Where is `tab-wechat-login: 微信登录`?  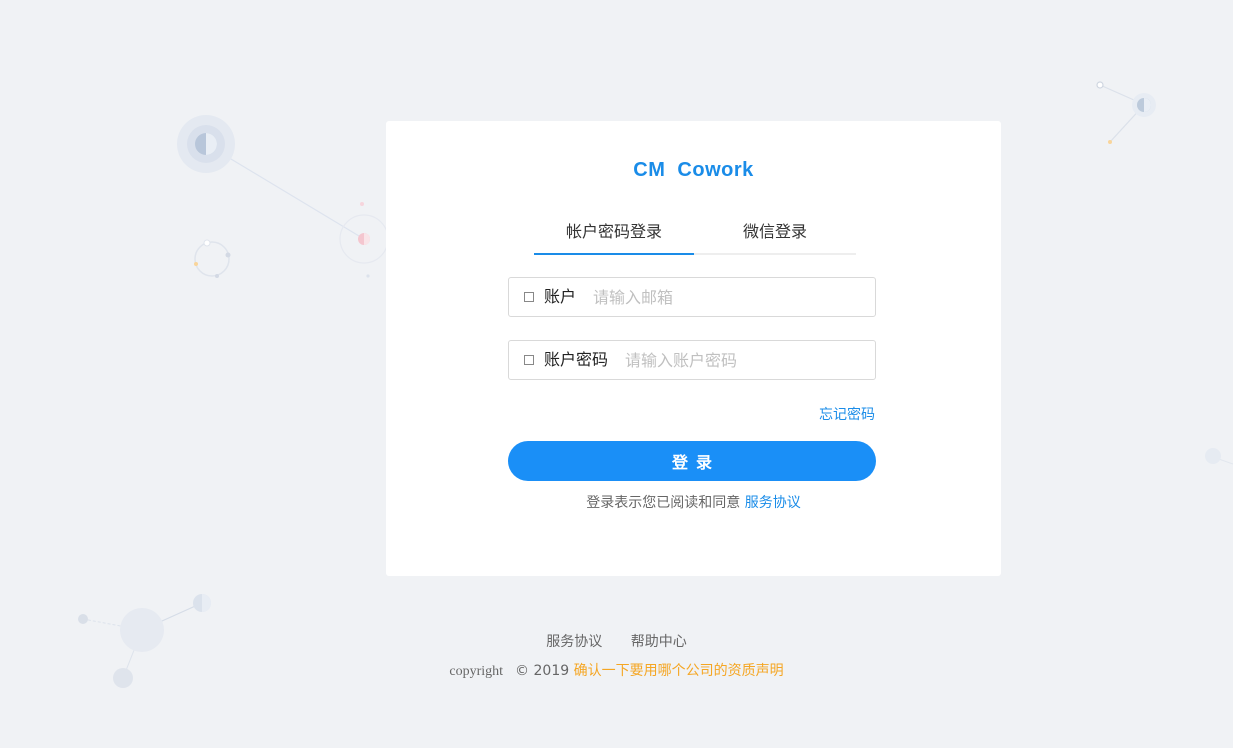
tab-wechat-login: 微信登录 is located at coordinates (775, 234).